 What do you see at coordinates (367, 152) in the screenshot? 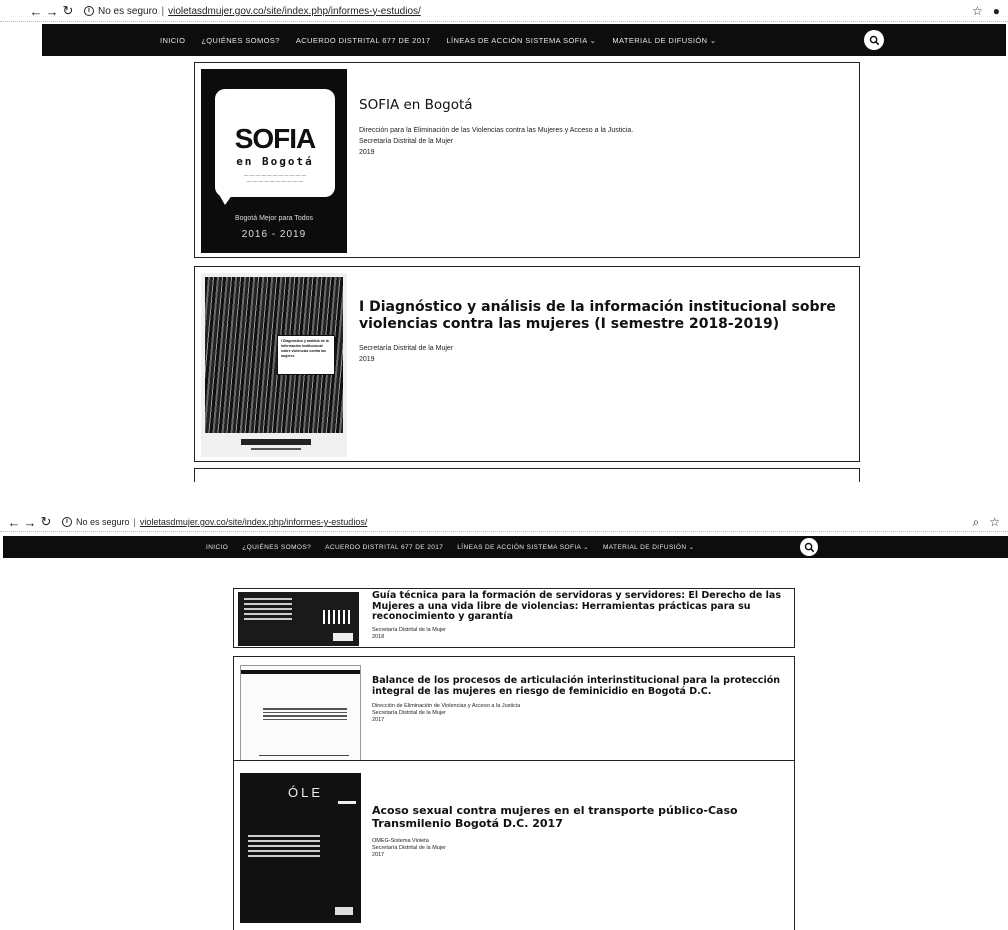
I see `card-meta-3: 2019` at bounding box center [367, 152].